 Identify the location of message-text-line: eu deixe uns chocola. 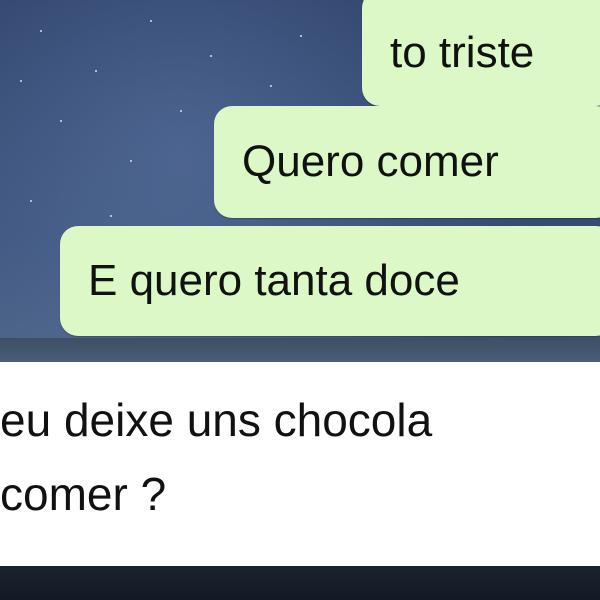
(216, 420).